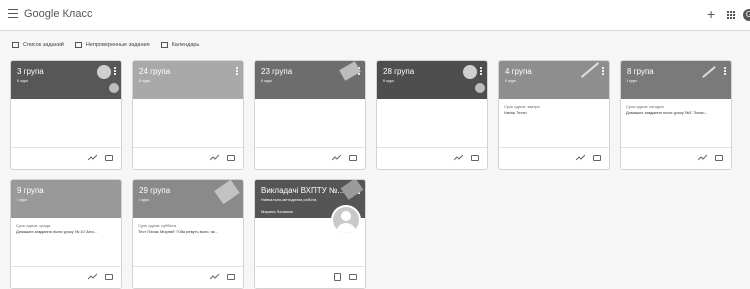 The width and height of the screenshot is (750, 289). Describe the element at coordinates (188, 199) in the screenshot. I see `class-banner: 29 група I курс` at that location.